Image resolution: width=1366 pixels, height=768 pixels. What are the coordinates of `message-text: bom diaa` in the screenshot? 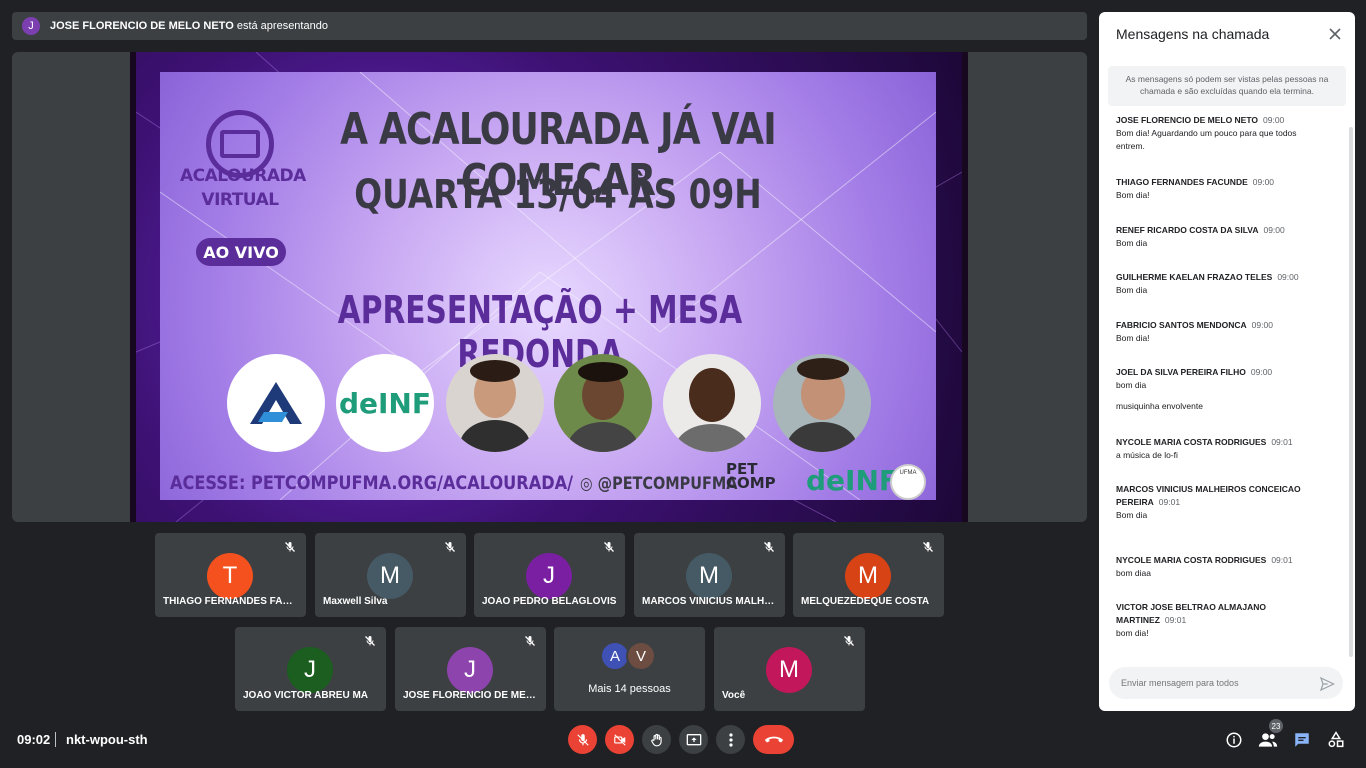 It's located at (1133, 573).